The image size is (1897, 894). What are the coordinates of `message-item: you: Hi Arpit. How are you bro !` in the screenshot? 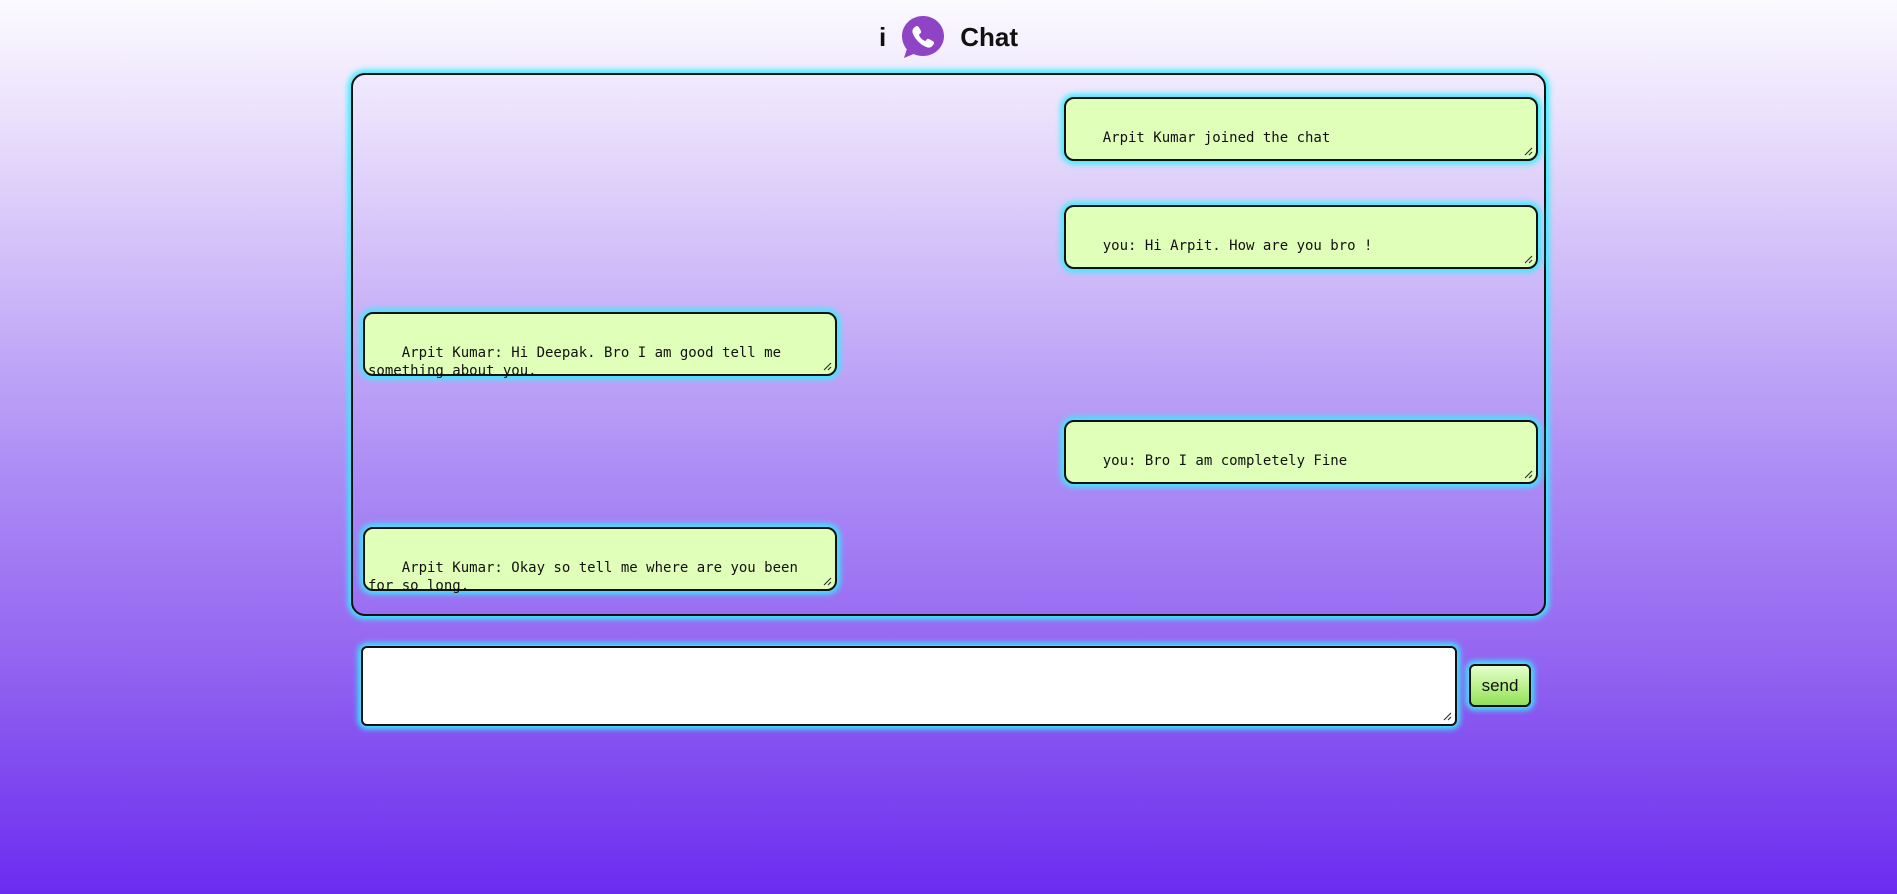 It's located at (1301, 237).